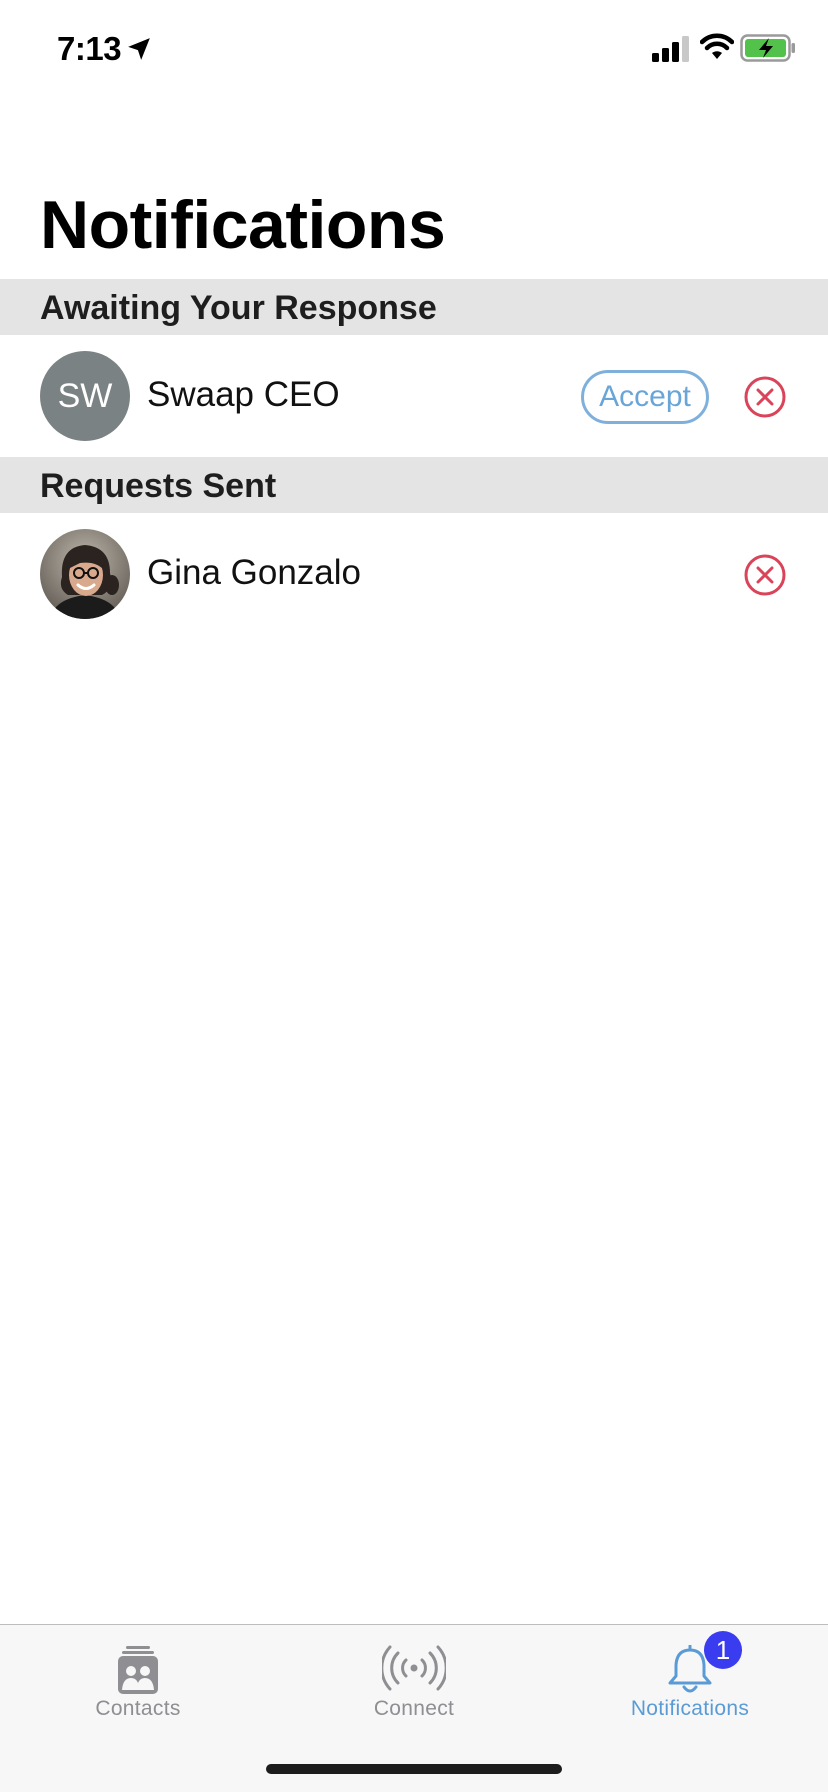 The height and width of the screenshot is (1792, 828). What do you see at coordinates (645, 397) in the screenshot?
I see `accept-button: Accept` at bounding box center [645, 397].